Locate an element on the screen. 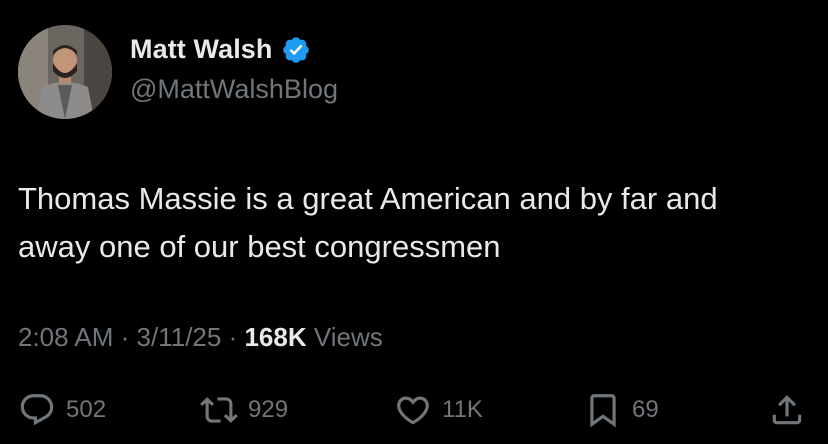 The width and height of the screenshot is (828, 444). share-button is located at coordinates (787, 410).